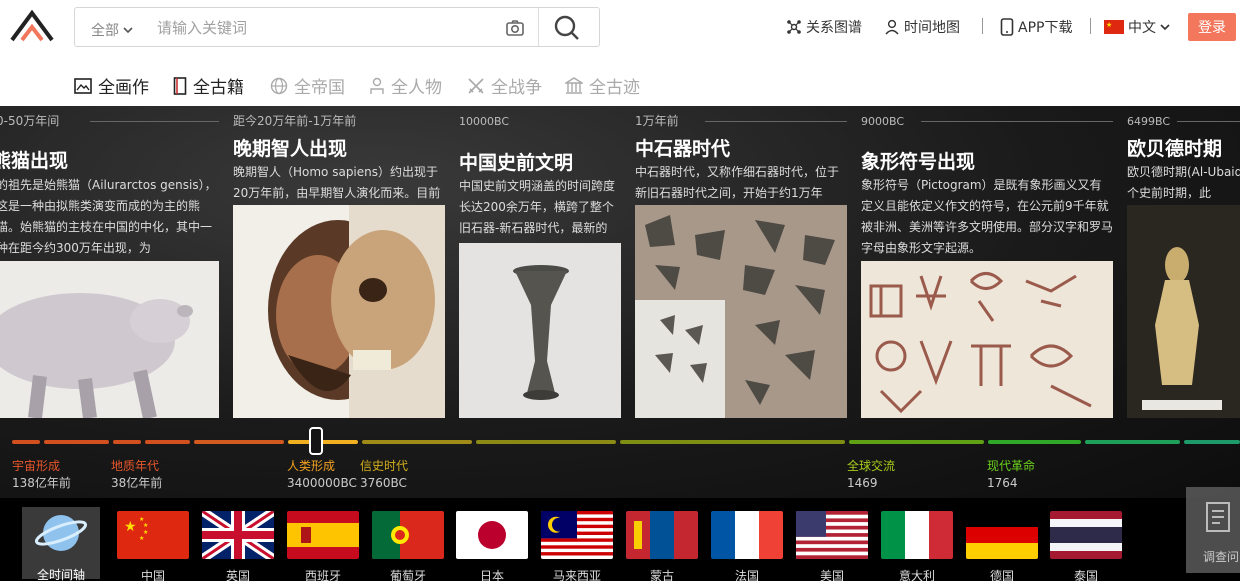 Image resolution: width=1240 pixels, height=581 pixels. What do you see at coordinates (1086, 535) in the screenshot?
I see `thailand-flag-icon` at bounding box center [1086, 535].